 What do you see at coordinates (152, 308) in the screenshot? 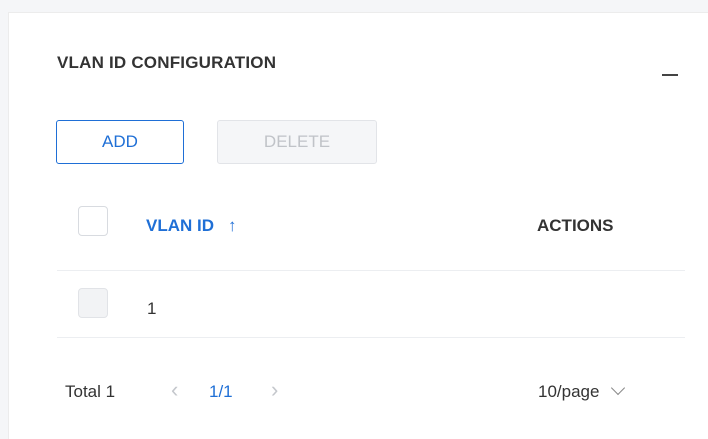
I see `vlan-id-cell: 1` at bounding box center [152, 308].